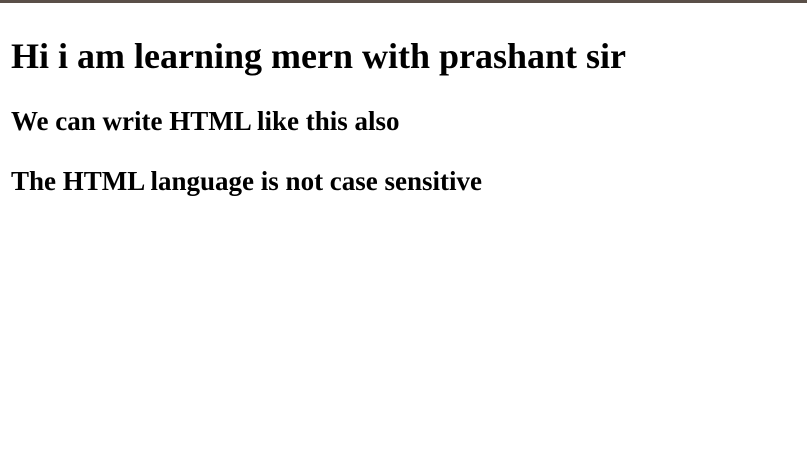  What do you see at coordinates (247, 181) in the screenshot?
I see `subheading-case-sensitive: The HTML language is not case sensitive` at bounding box center [247, 181].